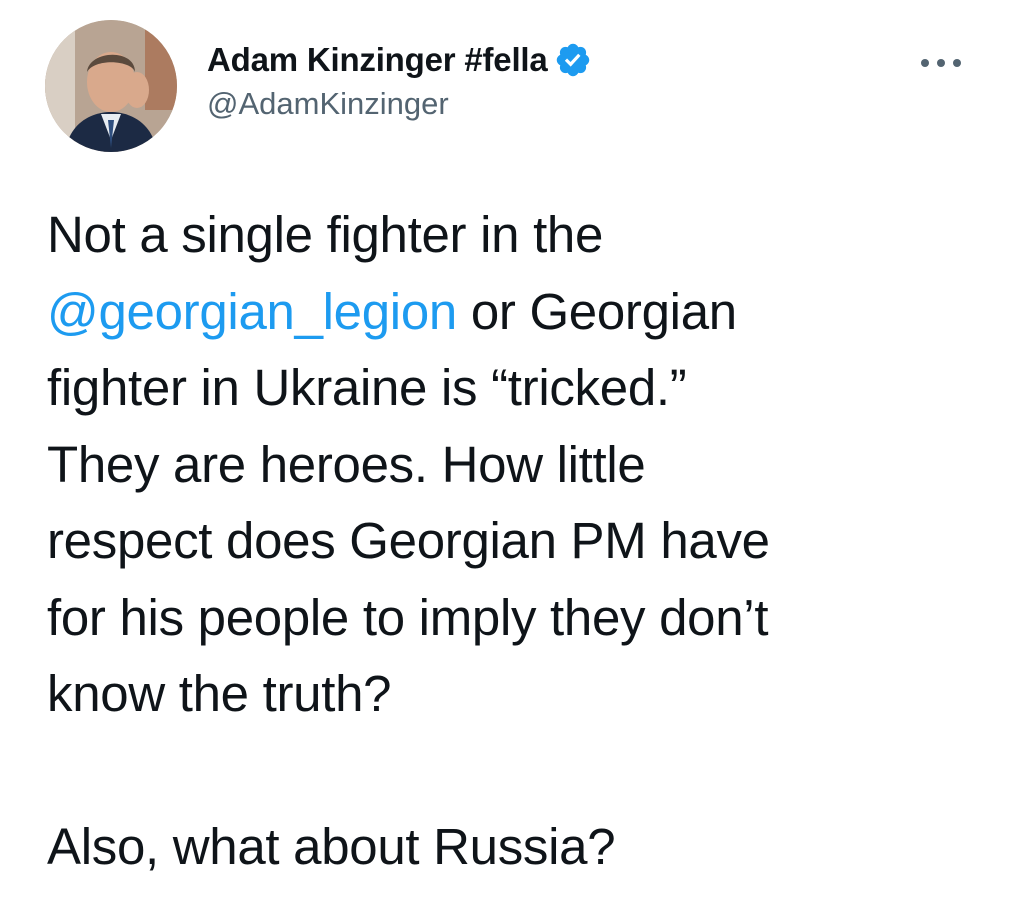 Image resolution: width=1024 pixels, height=904 pixels. I want to click on author-identity: Adam Kinzinger #fella @AdamKinzinger, so click(399, 80).